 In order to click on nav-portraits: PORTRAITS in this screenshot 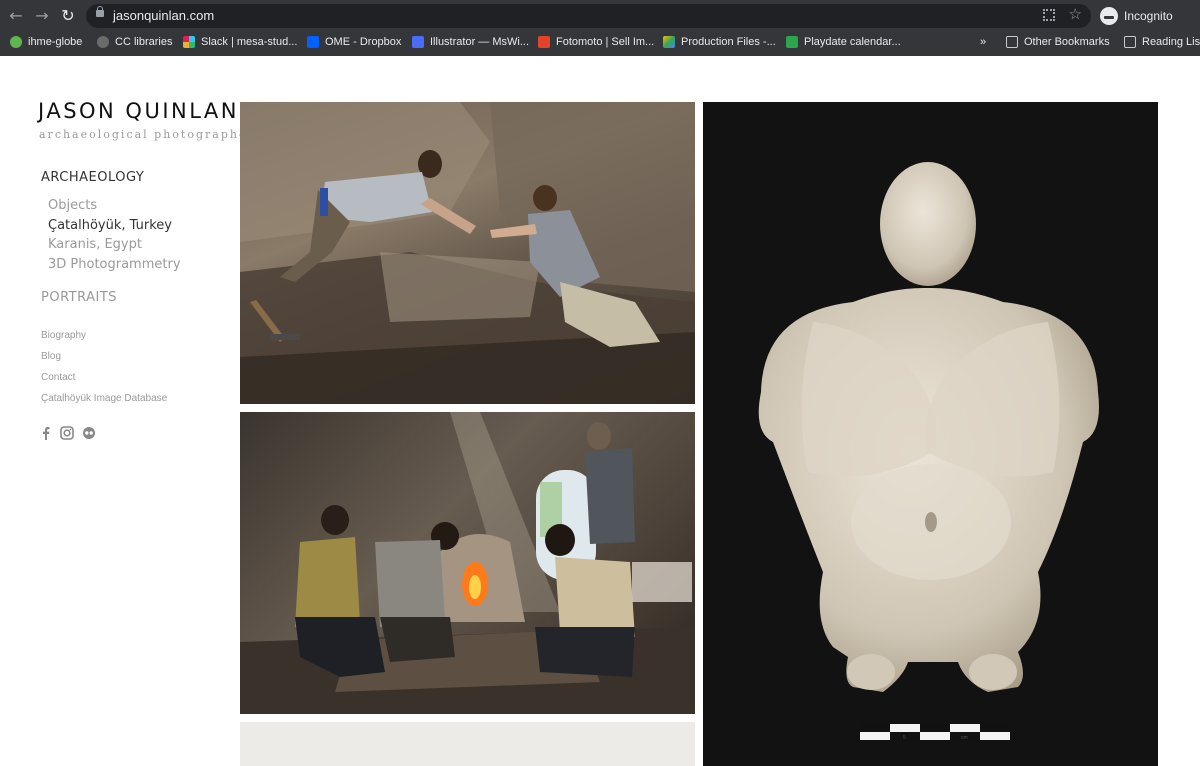, I will do `click(79, 297)`.